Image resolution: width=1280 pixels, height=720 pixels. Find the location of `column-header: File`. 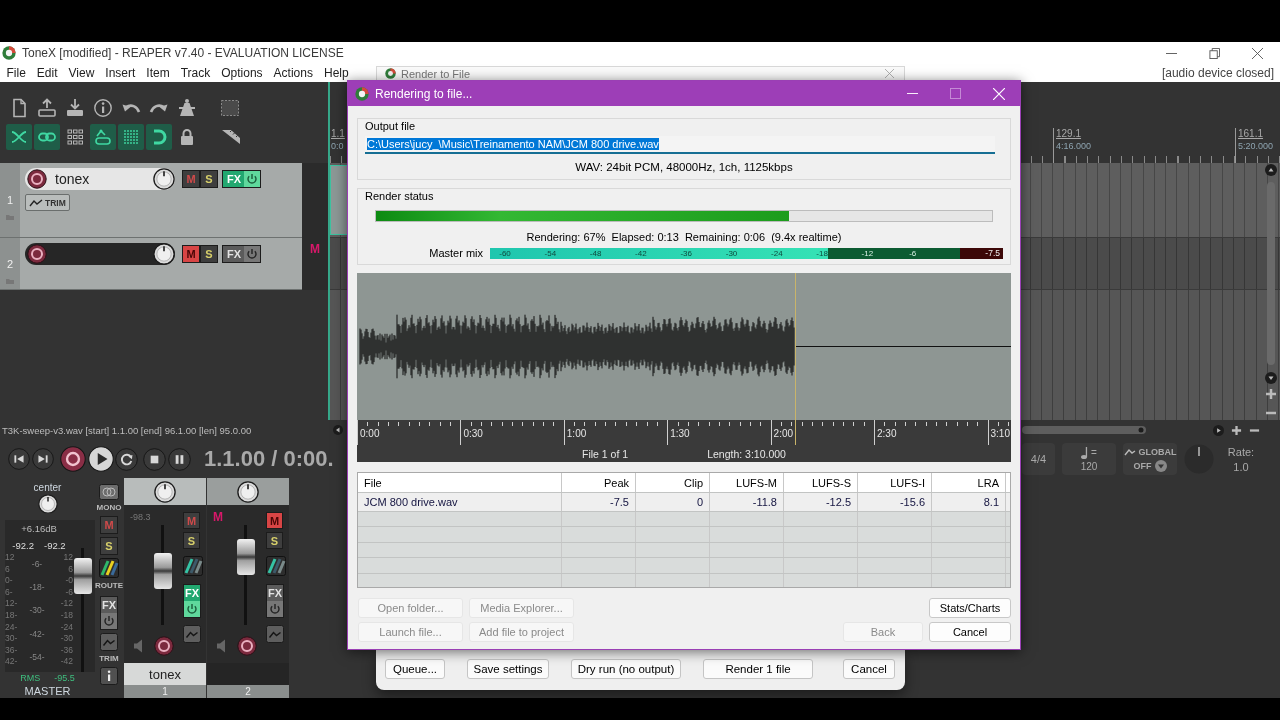

column-header: File is located at coordinates (460, 482).